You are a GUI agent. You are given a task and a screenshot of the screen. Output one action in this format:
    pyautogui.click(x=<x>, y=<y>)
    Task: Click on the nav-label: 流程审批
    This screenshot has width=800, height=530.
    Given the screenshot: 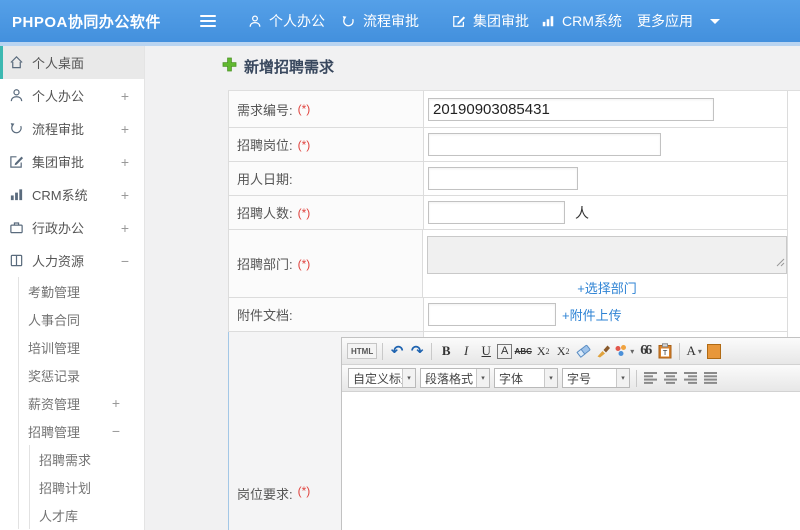 What is the action you would take?
    pyautogui.click(x=391, y=21)
    